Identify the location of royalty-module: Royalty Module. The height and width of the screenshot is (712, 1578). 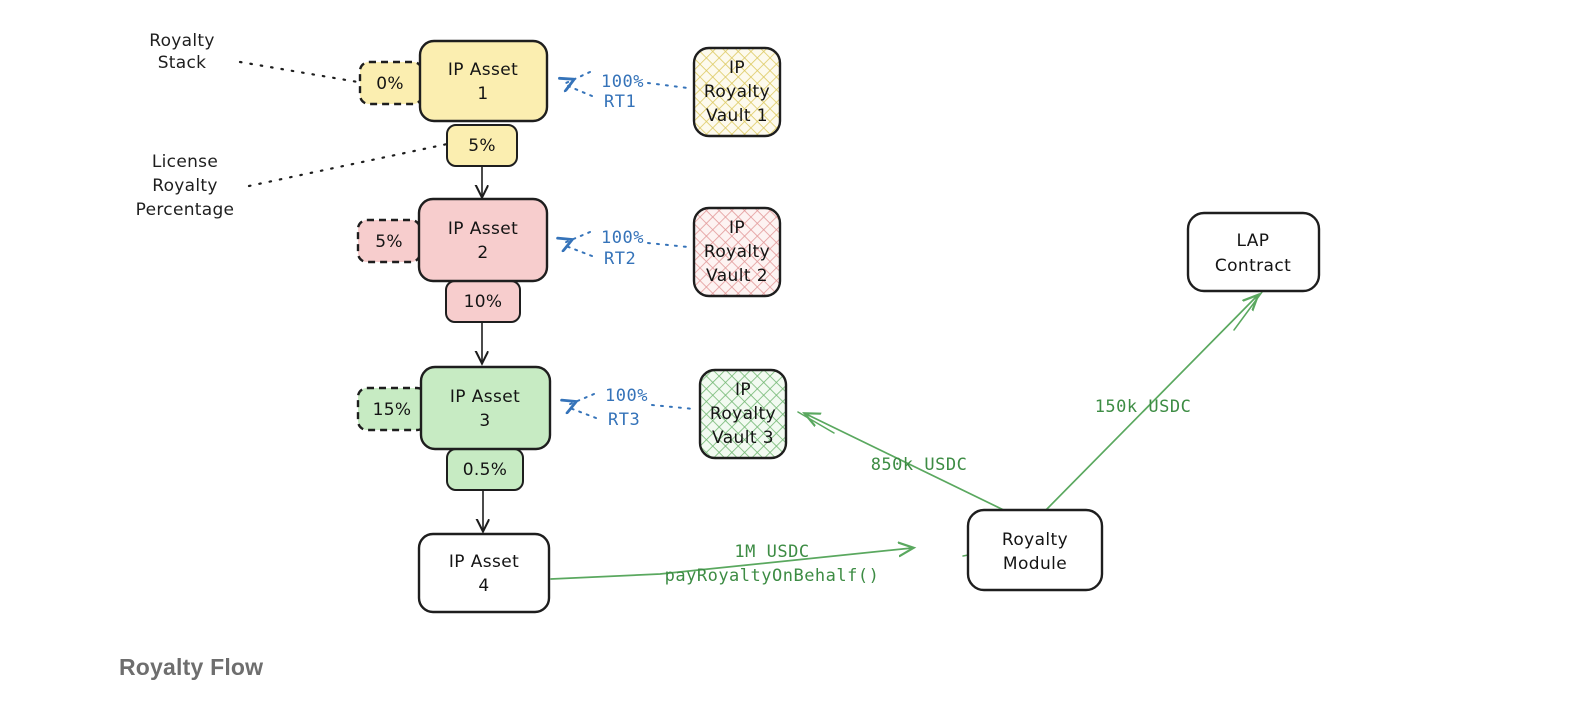
(1035, 550).